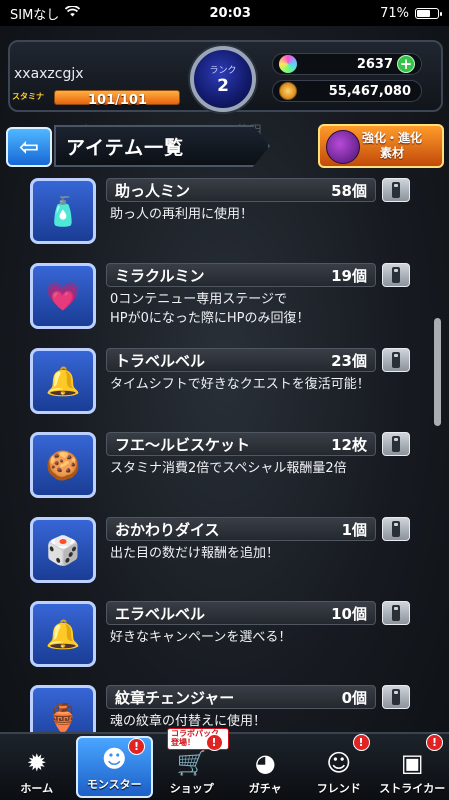 The width and height of the screenshot is (449, 800). I want to click on coin-counter: 55,467,080, so click(347, 91).